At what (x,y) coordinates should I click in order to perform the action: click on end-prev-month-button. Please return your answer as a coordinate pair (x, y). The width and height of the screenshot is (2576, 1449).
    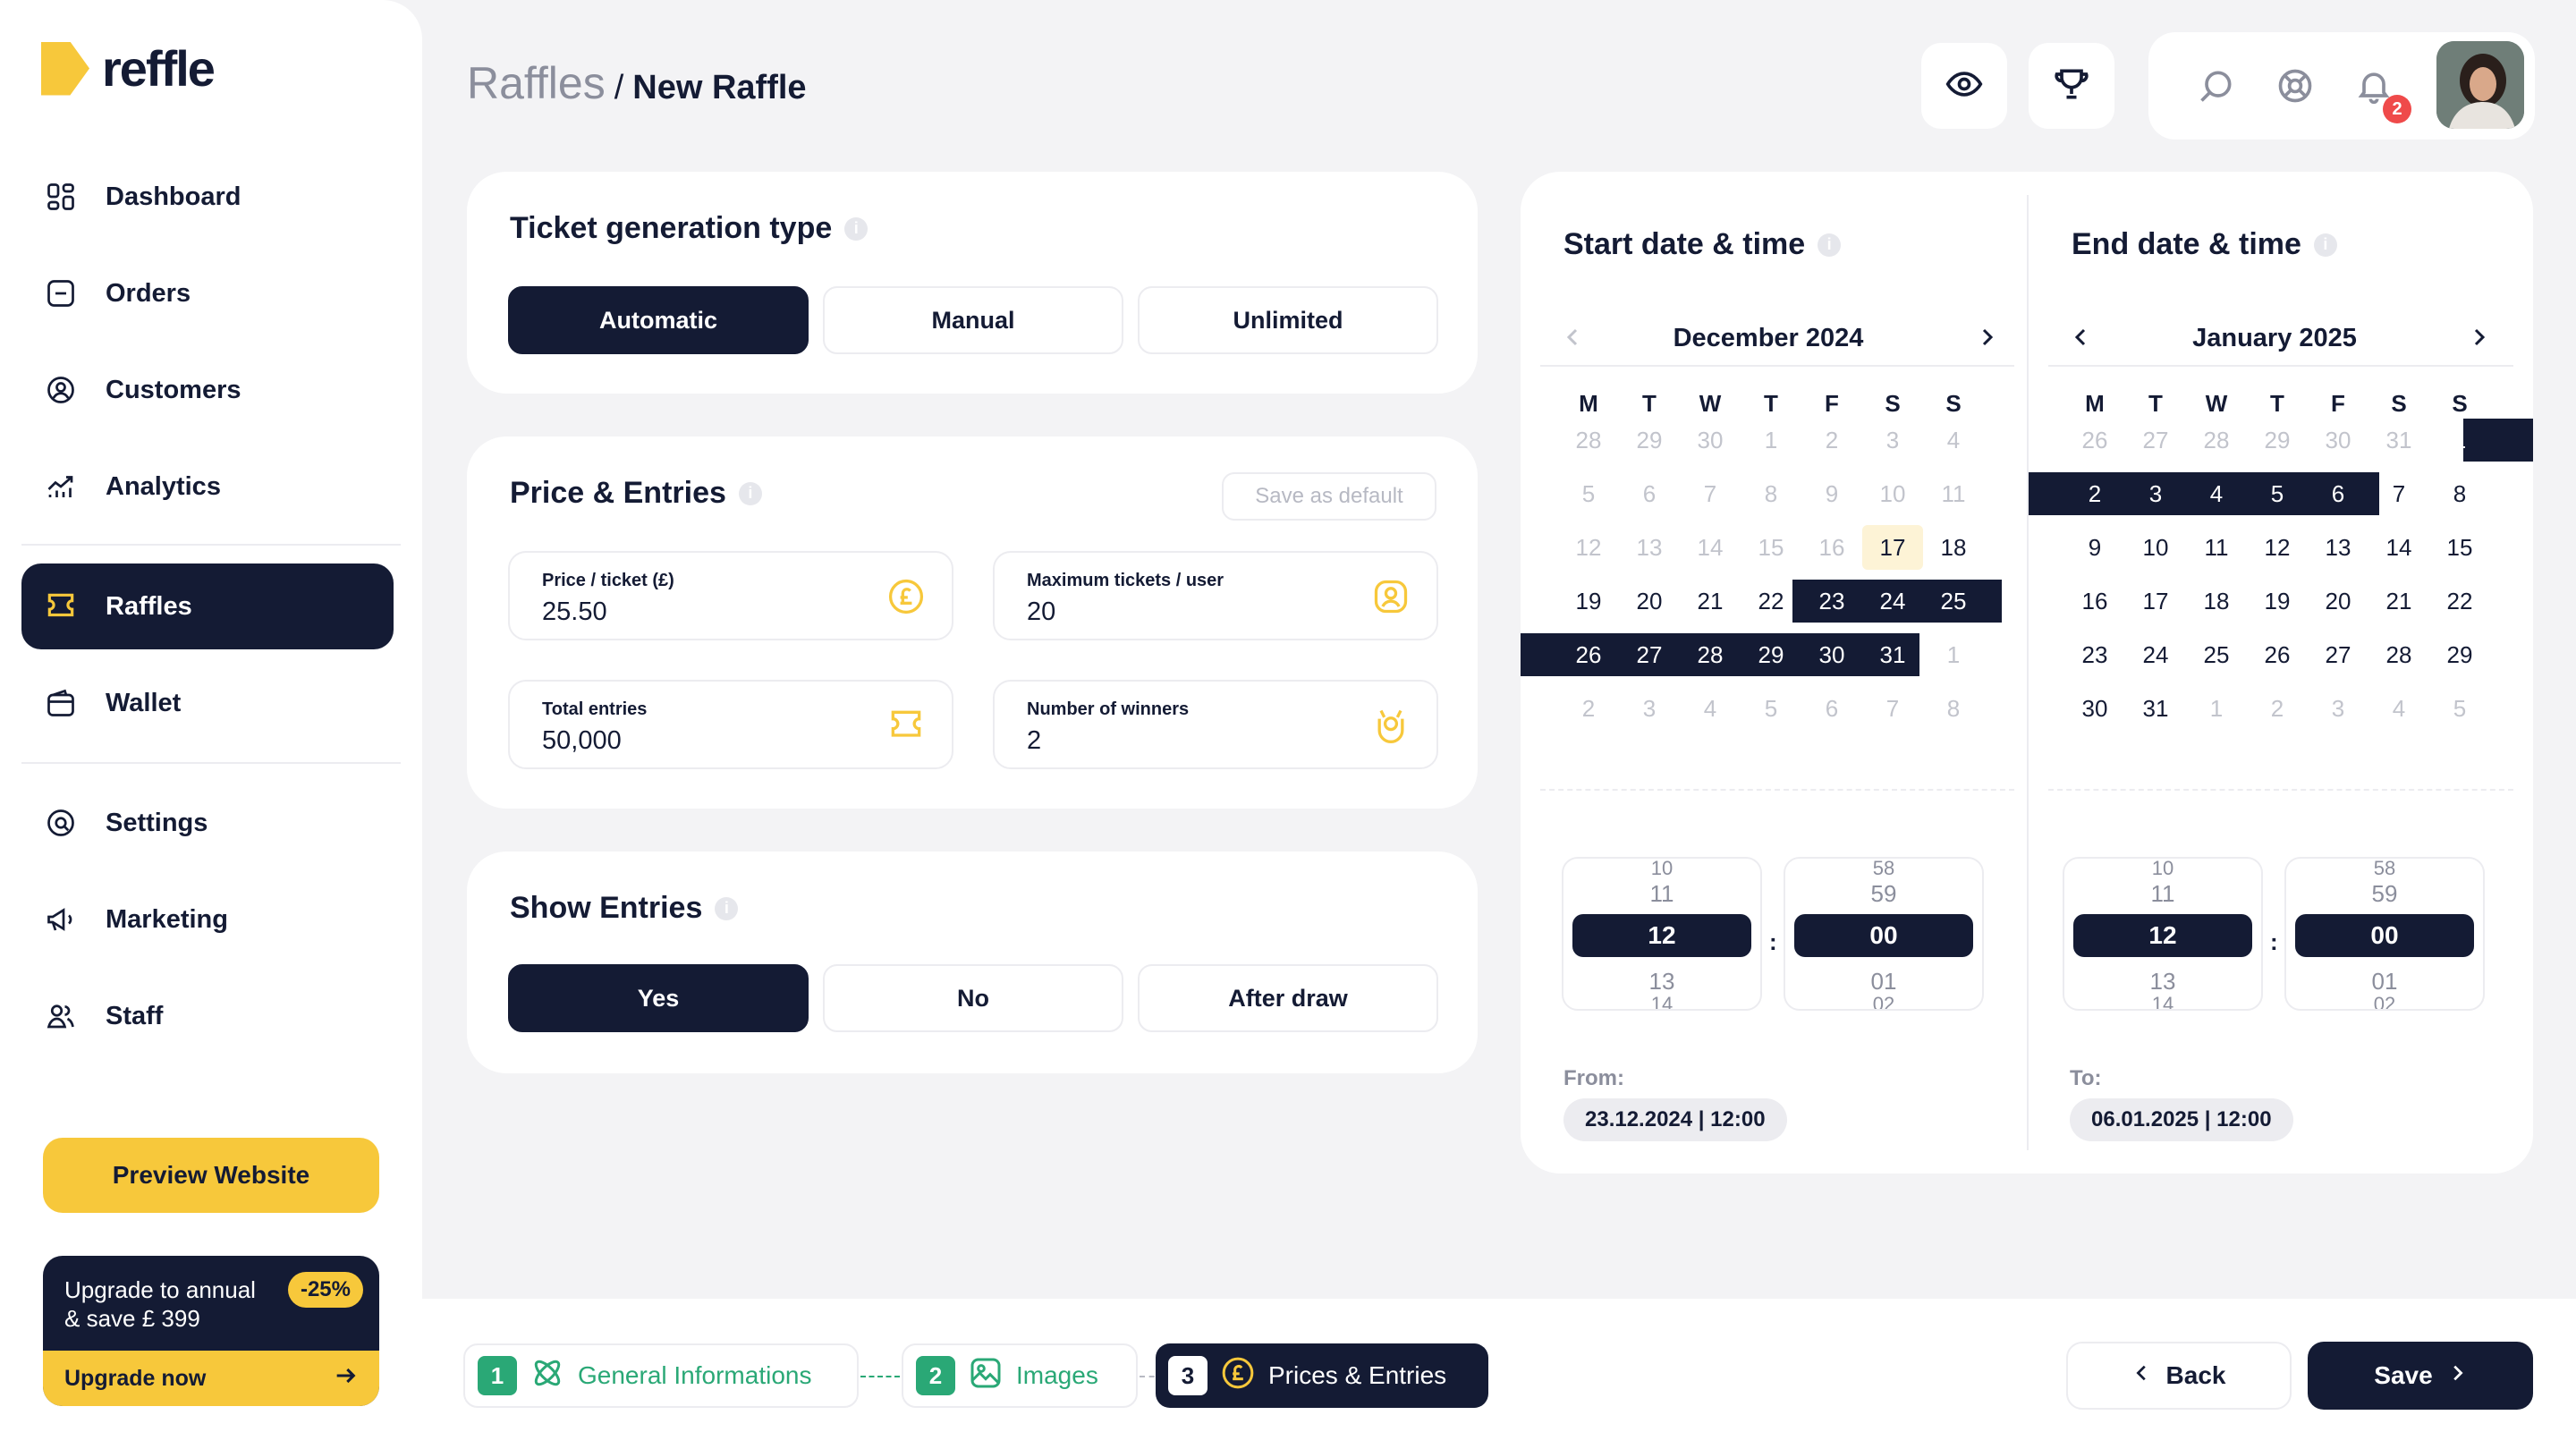
    Looking at the image, I should click on (2081, 337).